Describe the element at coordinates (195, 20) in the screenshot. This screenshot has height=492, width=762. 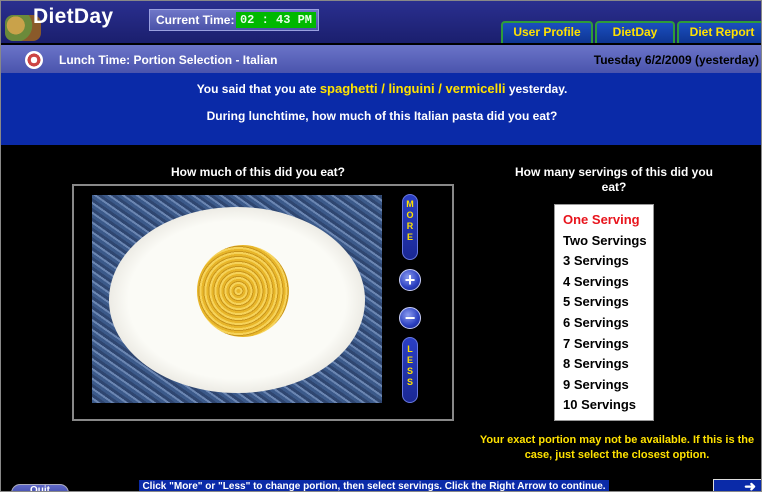
I see `current-time-label: Current Time:` at that location.